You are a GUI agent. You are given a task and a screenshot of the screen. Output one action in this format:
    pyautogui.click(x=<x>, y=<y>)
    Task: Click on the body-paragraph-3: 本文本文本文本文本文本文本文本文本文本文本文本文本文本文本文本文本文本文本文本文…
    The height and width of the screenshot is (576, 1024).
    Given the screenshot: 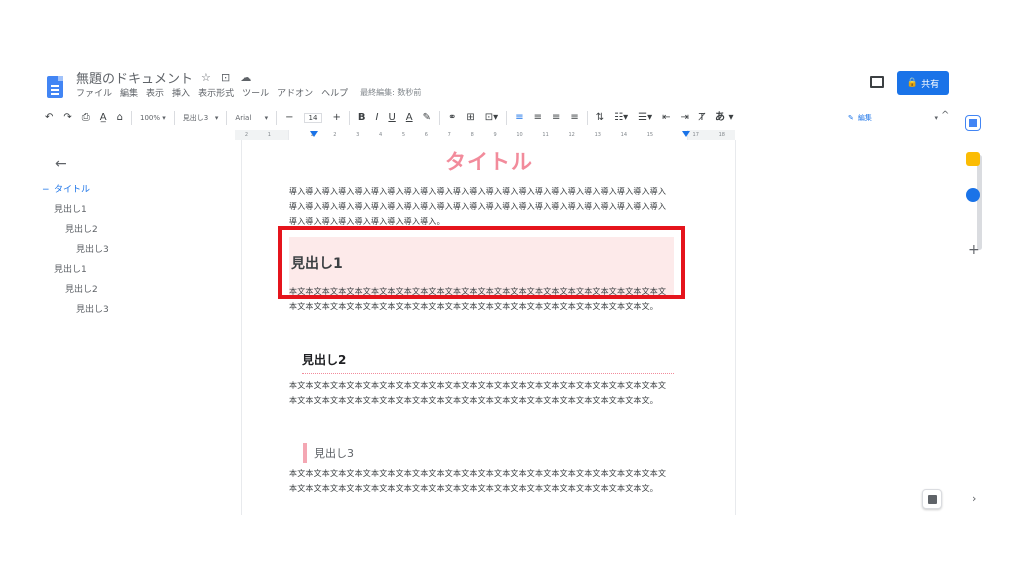 What is the action you would take?
    pyautogui.click(x=481, y=481)
    